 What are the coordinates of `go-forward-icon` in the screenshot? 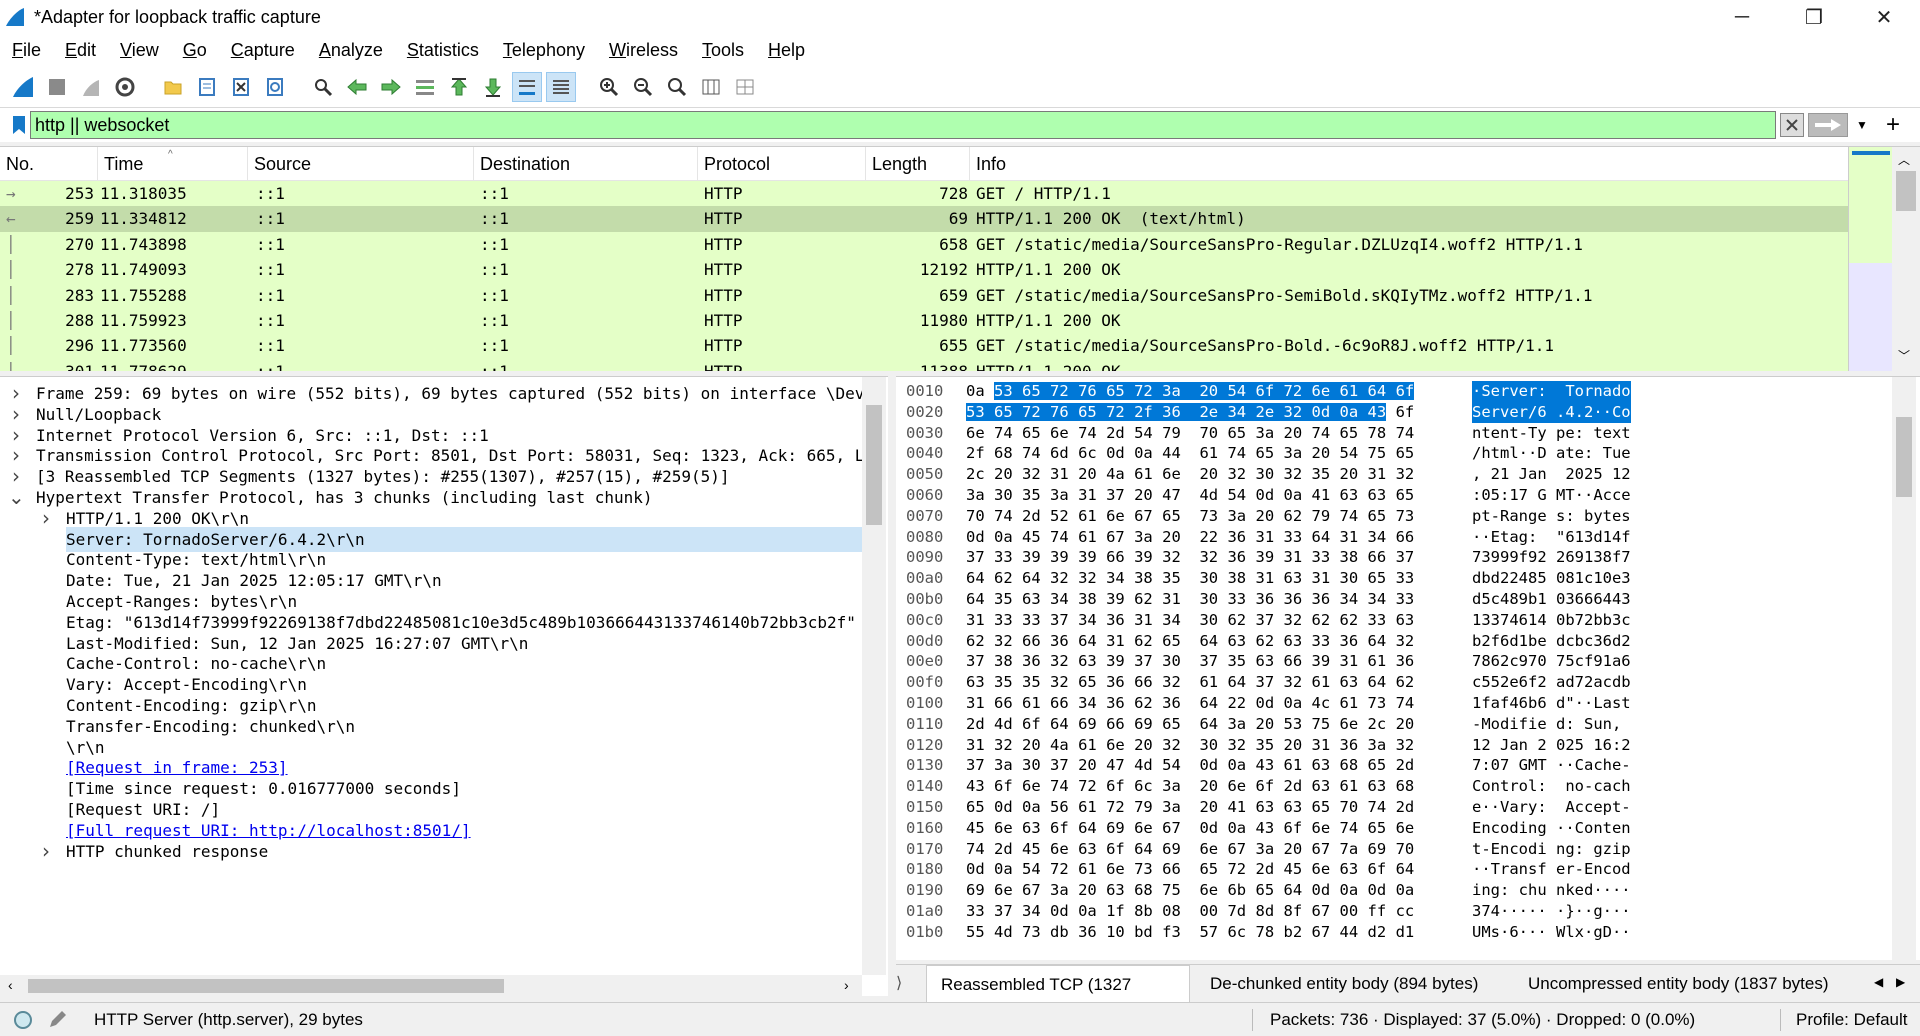 It's located at (391, 87).